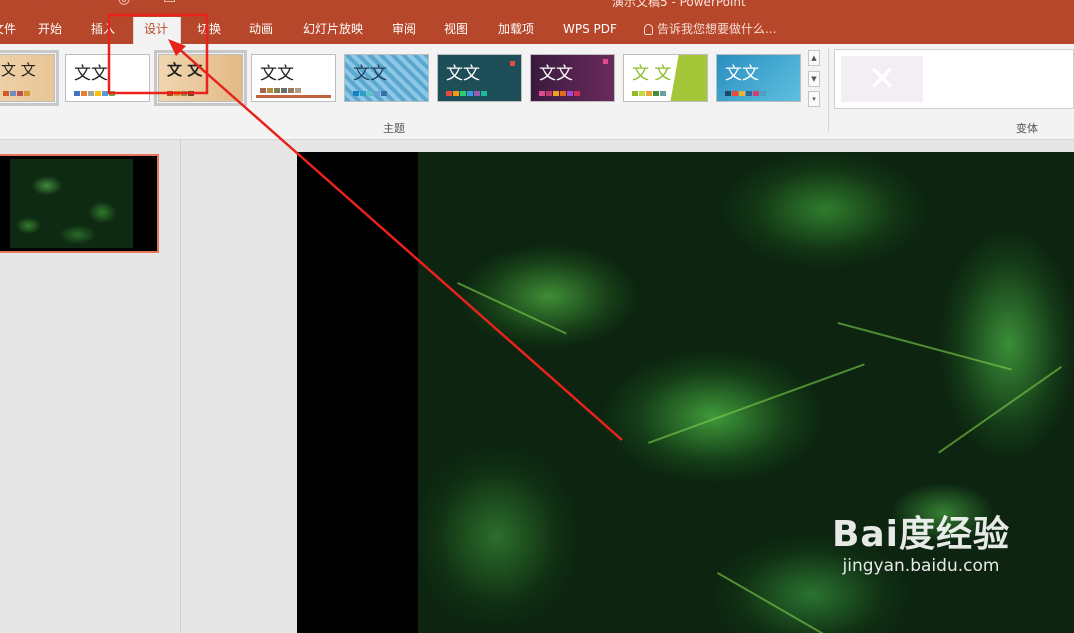 The height and width of the screenshot is (633, 1074). I want to click on variants-gallery: ✕, so click(954, 79).